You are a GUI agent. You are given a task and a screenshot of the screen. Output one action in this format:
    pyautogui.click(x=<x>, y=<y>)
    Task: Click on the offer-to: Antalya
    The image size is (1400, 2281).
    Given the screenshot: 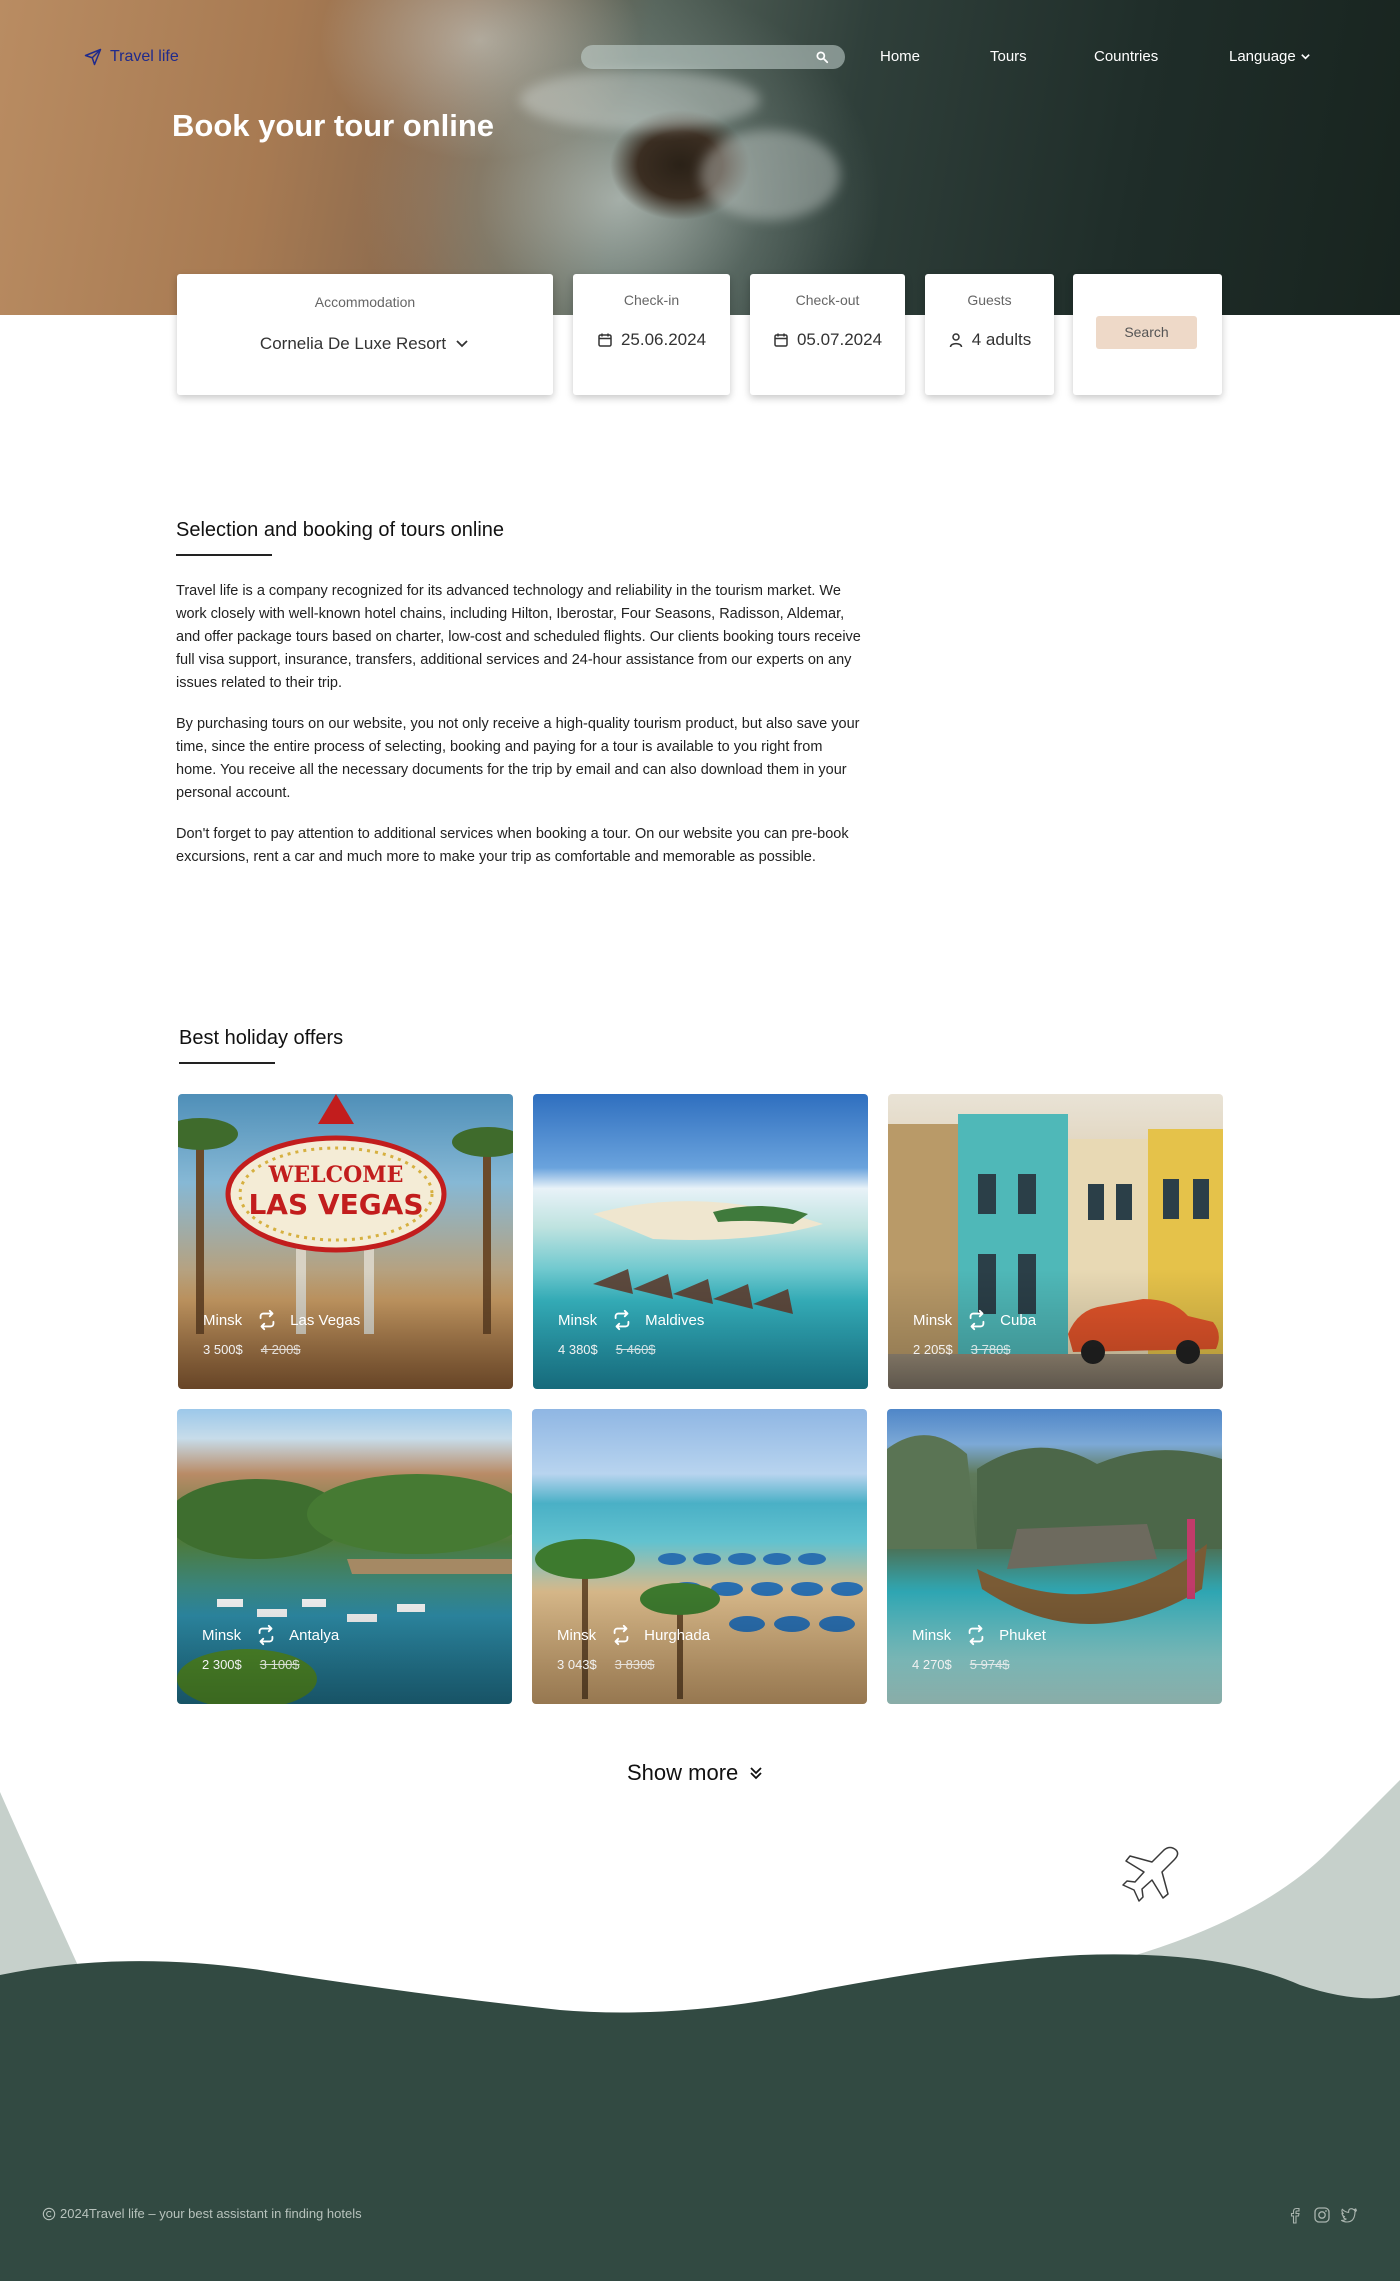 What is the action you would take?
    pyautogui.click(x=314, y=1635)
    